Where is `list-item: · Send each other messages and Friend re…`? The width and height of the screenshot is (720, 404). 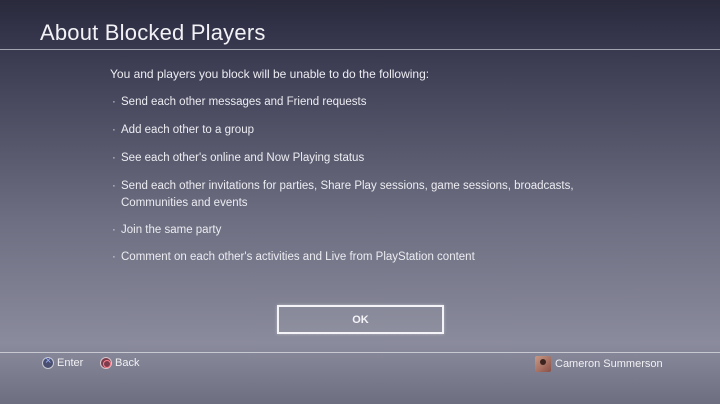 list-item: · Send each other messages and Friend re… is located at coordinates (372, 102).